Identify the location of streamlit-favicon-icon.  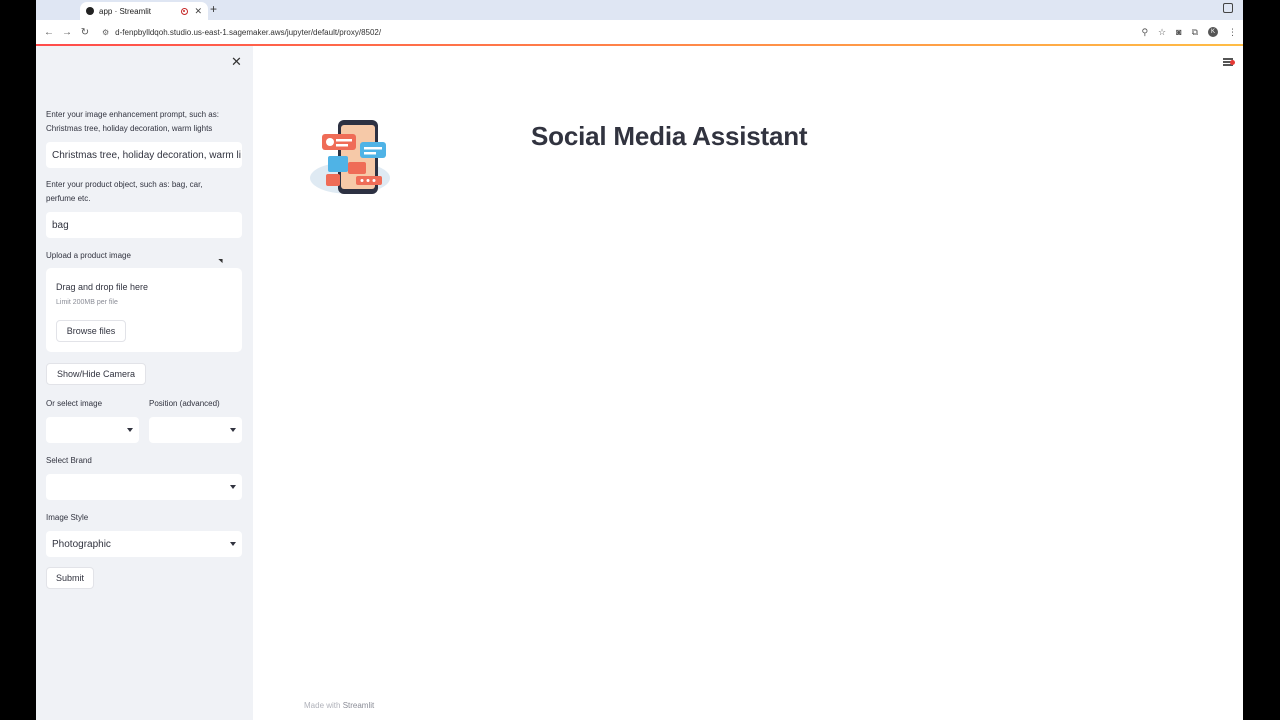
(90, 11).